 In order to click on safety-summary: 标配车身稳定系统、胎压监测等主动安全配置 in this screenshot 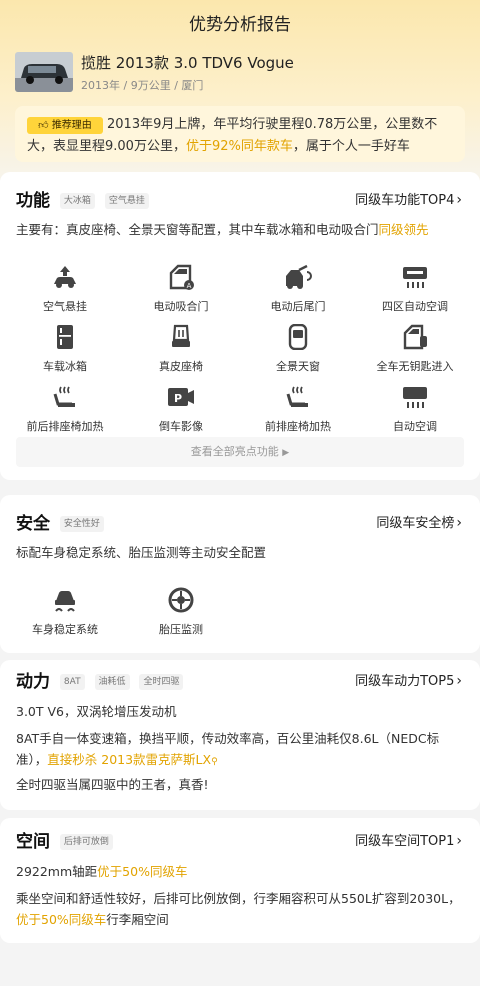, I will do `click(141, 552)`.